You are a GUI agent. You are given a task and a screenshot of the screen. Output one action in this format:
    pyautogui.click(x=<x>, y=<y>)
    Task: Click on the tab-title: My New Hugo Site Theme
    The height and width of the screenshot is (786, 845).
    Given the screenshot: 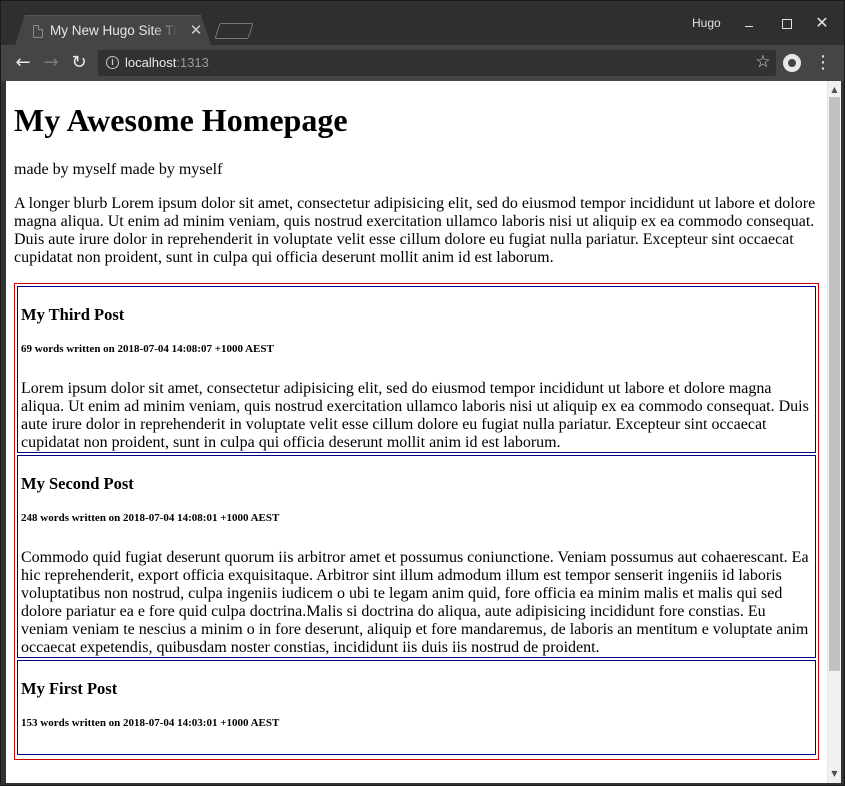 What is the action you would take?
    pyautogui.click(x=114, y=30)
    